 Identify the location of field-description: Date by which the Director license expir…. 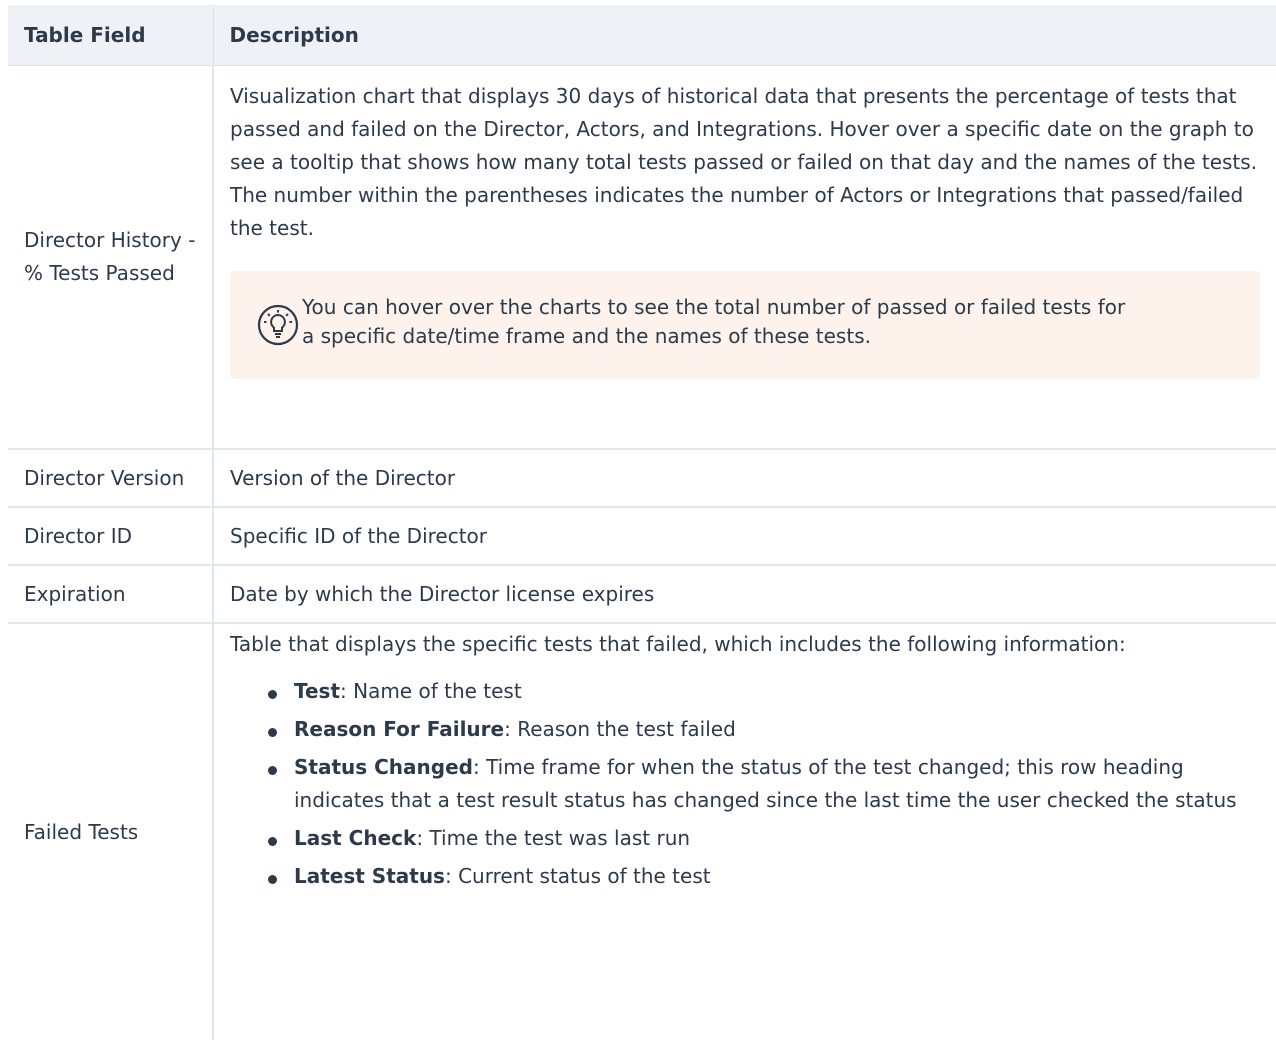
(744, 594).